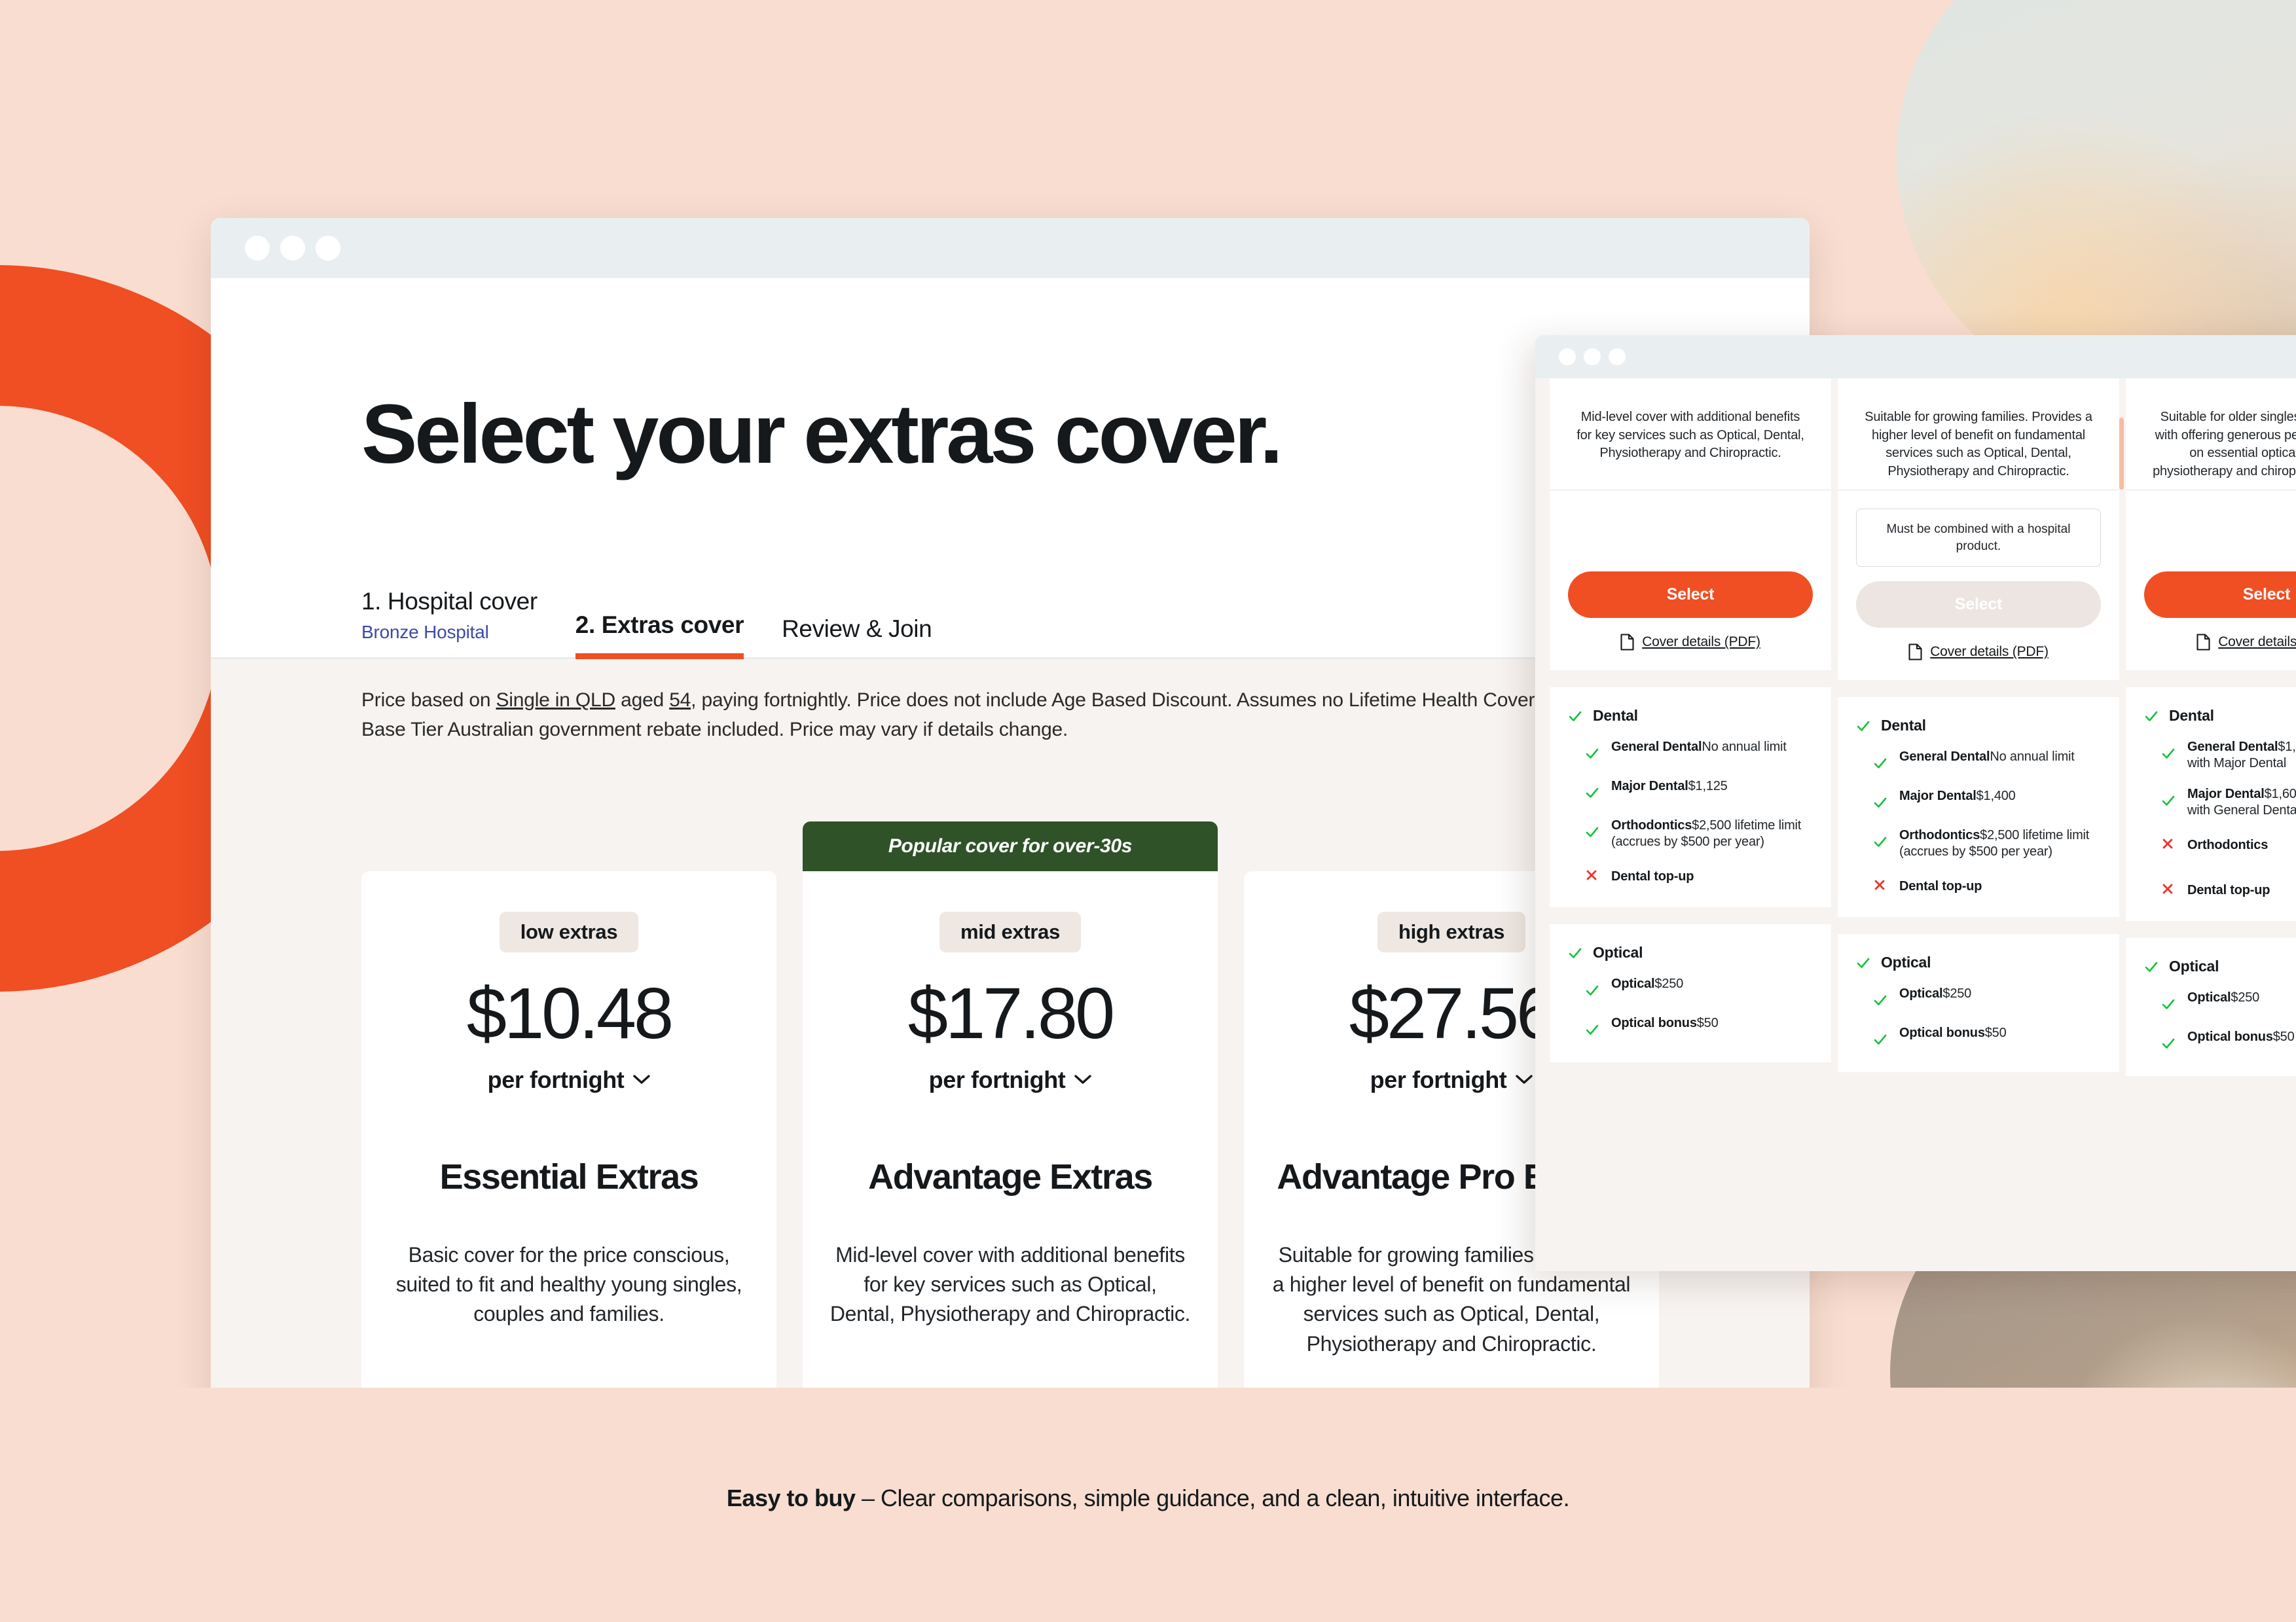 This screenshot has width=2296, height=1622. Describe the element at coordinates (642, 1079) in the screenshot. I see `chevron-down-icon` at that location.